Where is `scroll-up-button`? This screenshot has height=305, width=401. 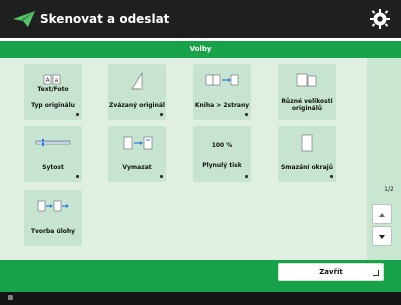
scroll-up-button is located at coordinates (382, 214).